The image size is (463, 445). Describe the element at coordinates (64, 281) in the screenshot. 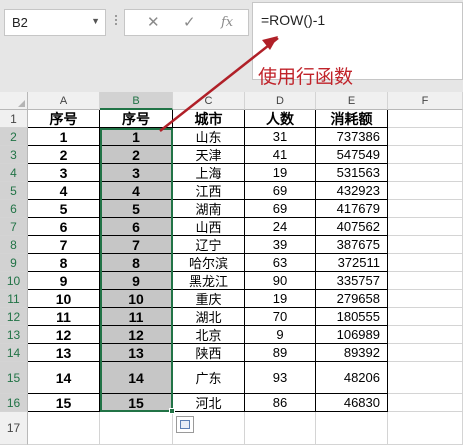

I see `cell-a10: 9` at that location.